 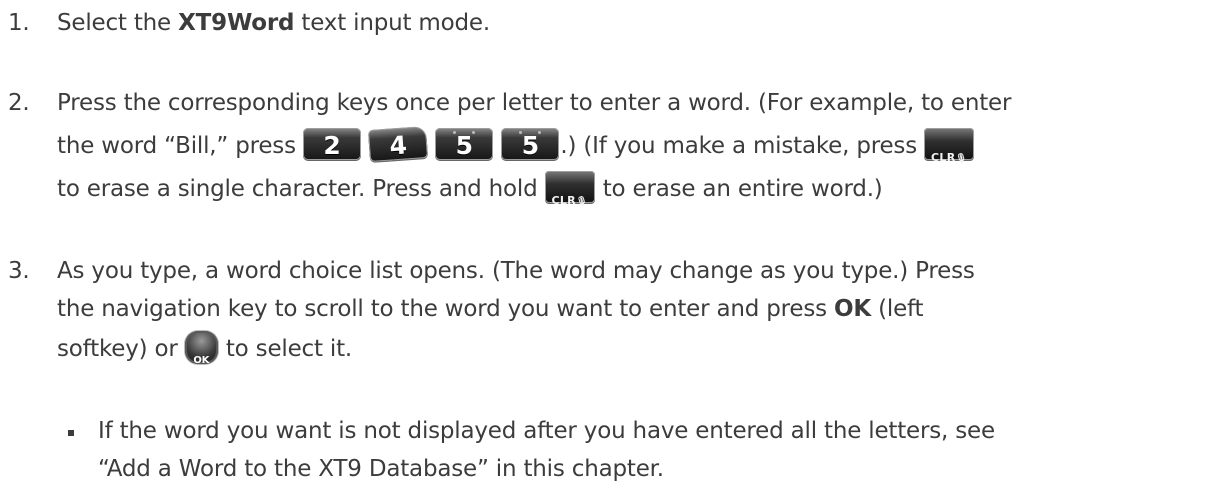 What do you see at coordinates (400, 169) in the screenshot?
I see `key-letters: GHI` at bounding box center [400, 169].